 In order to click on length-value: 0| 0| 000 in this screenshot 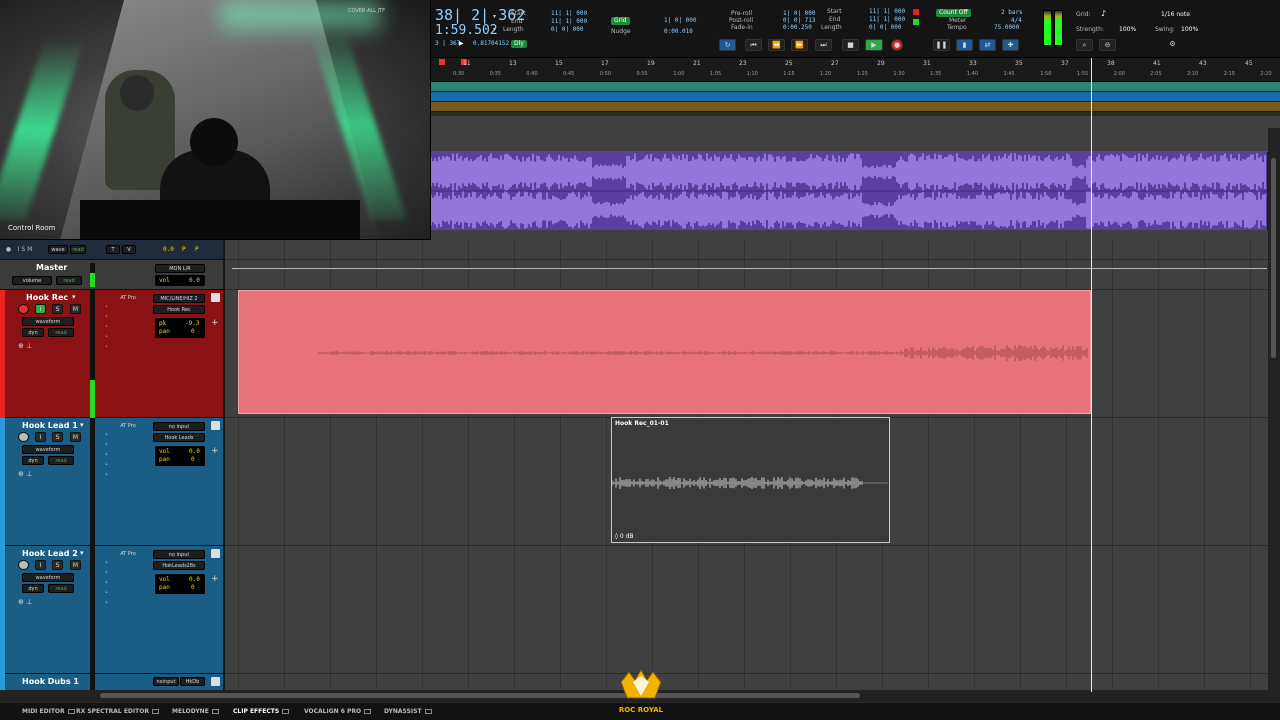, I will do `click(567, 30)`.